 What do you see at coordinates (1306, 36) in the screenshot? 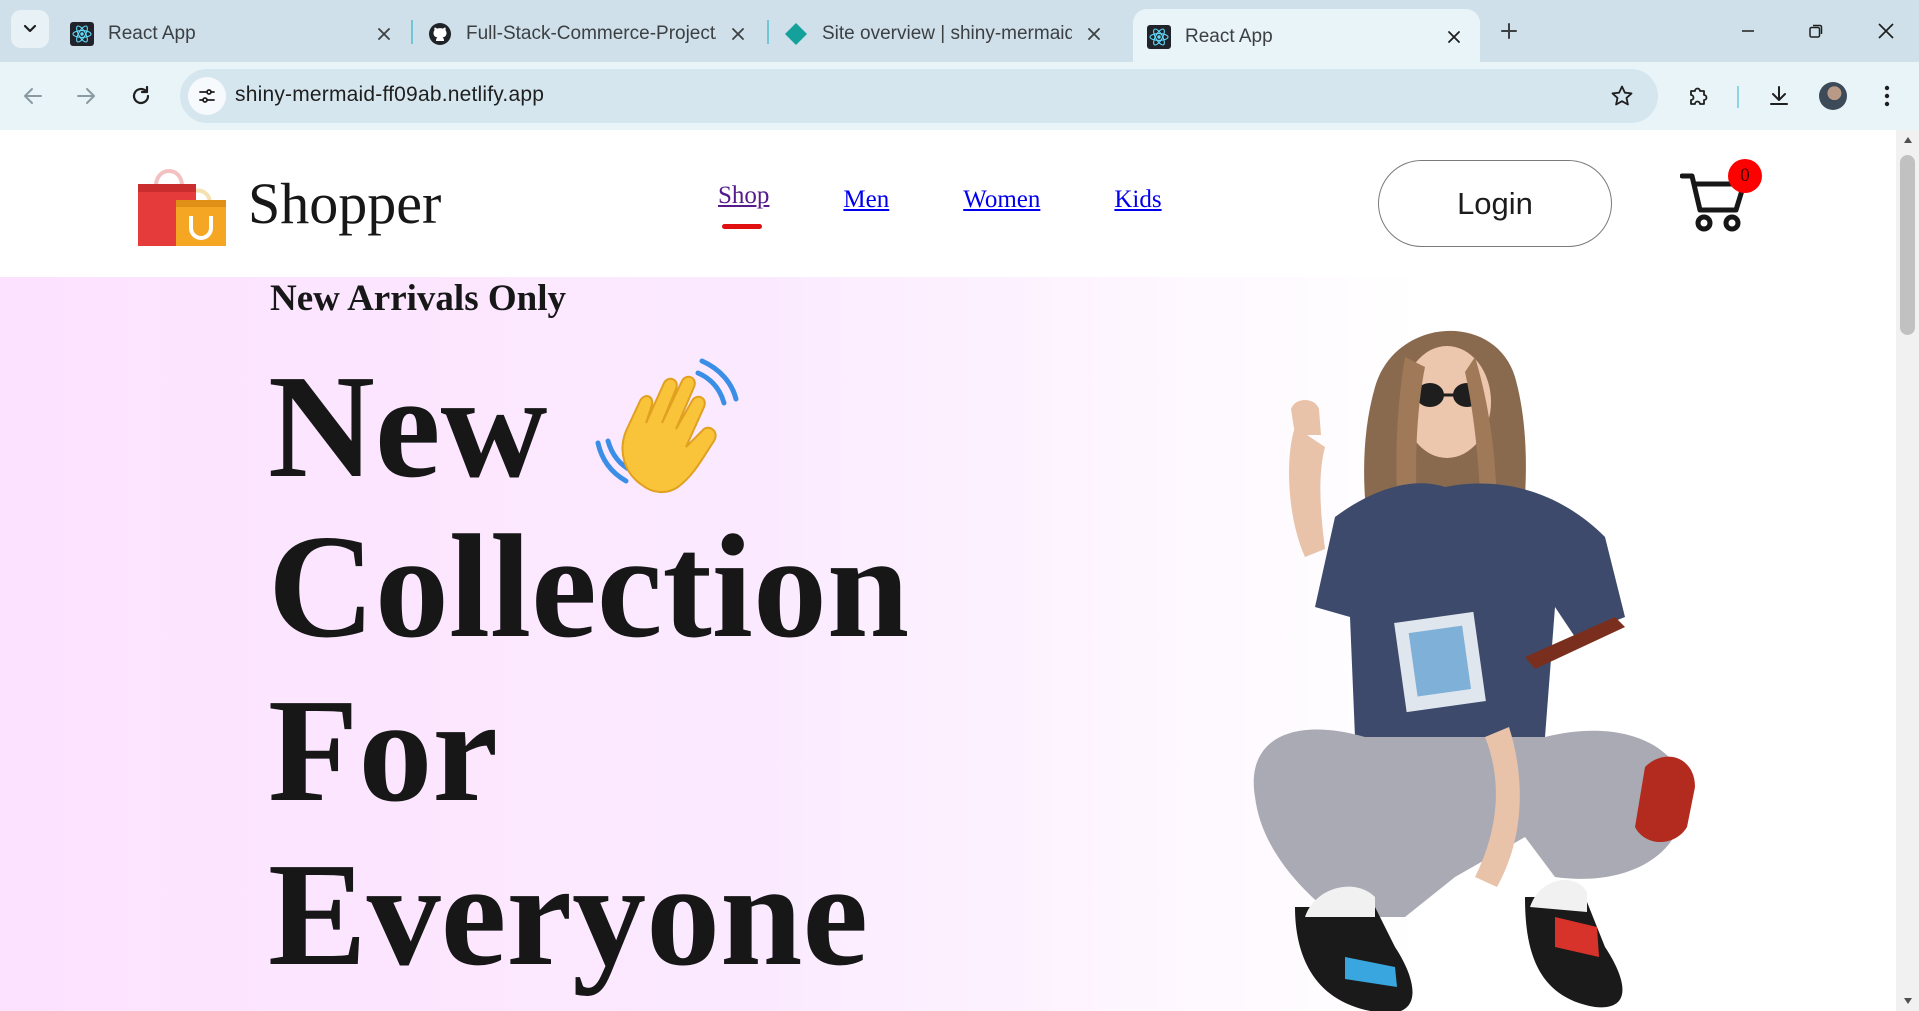
I see `browser-tab-active: React App` at bounding box center [1306, 36].